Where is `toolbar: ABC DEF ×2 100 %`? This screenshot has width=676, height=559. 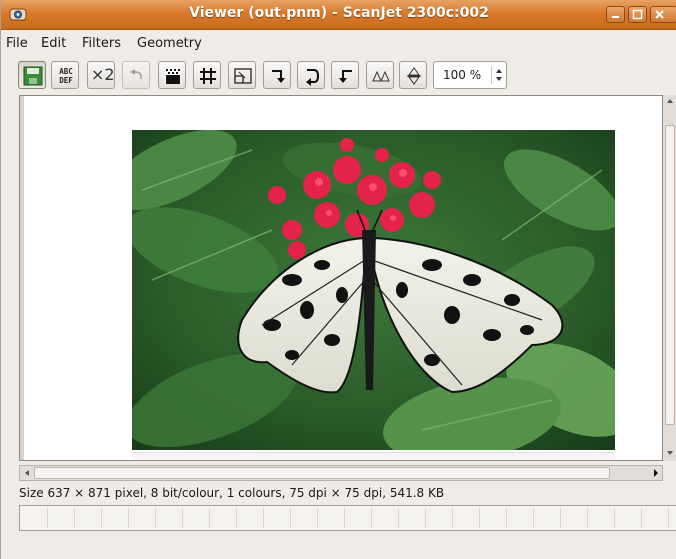
toolbar: ABC DEF ×2 100 % is located at coordinates (338, 75).